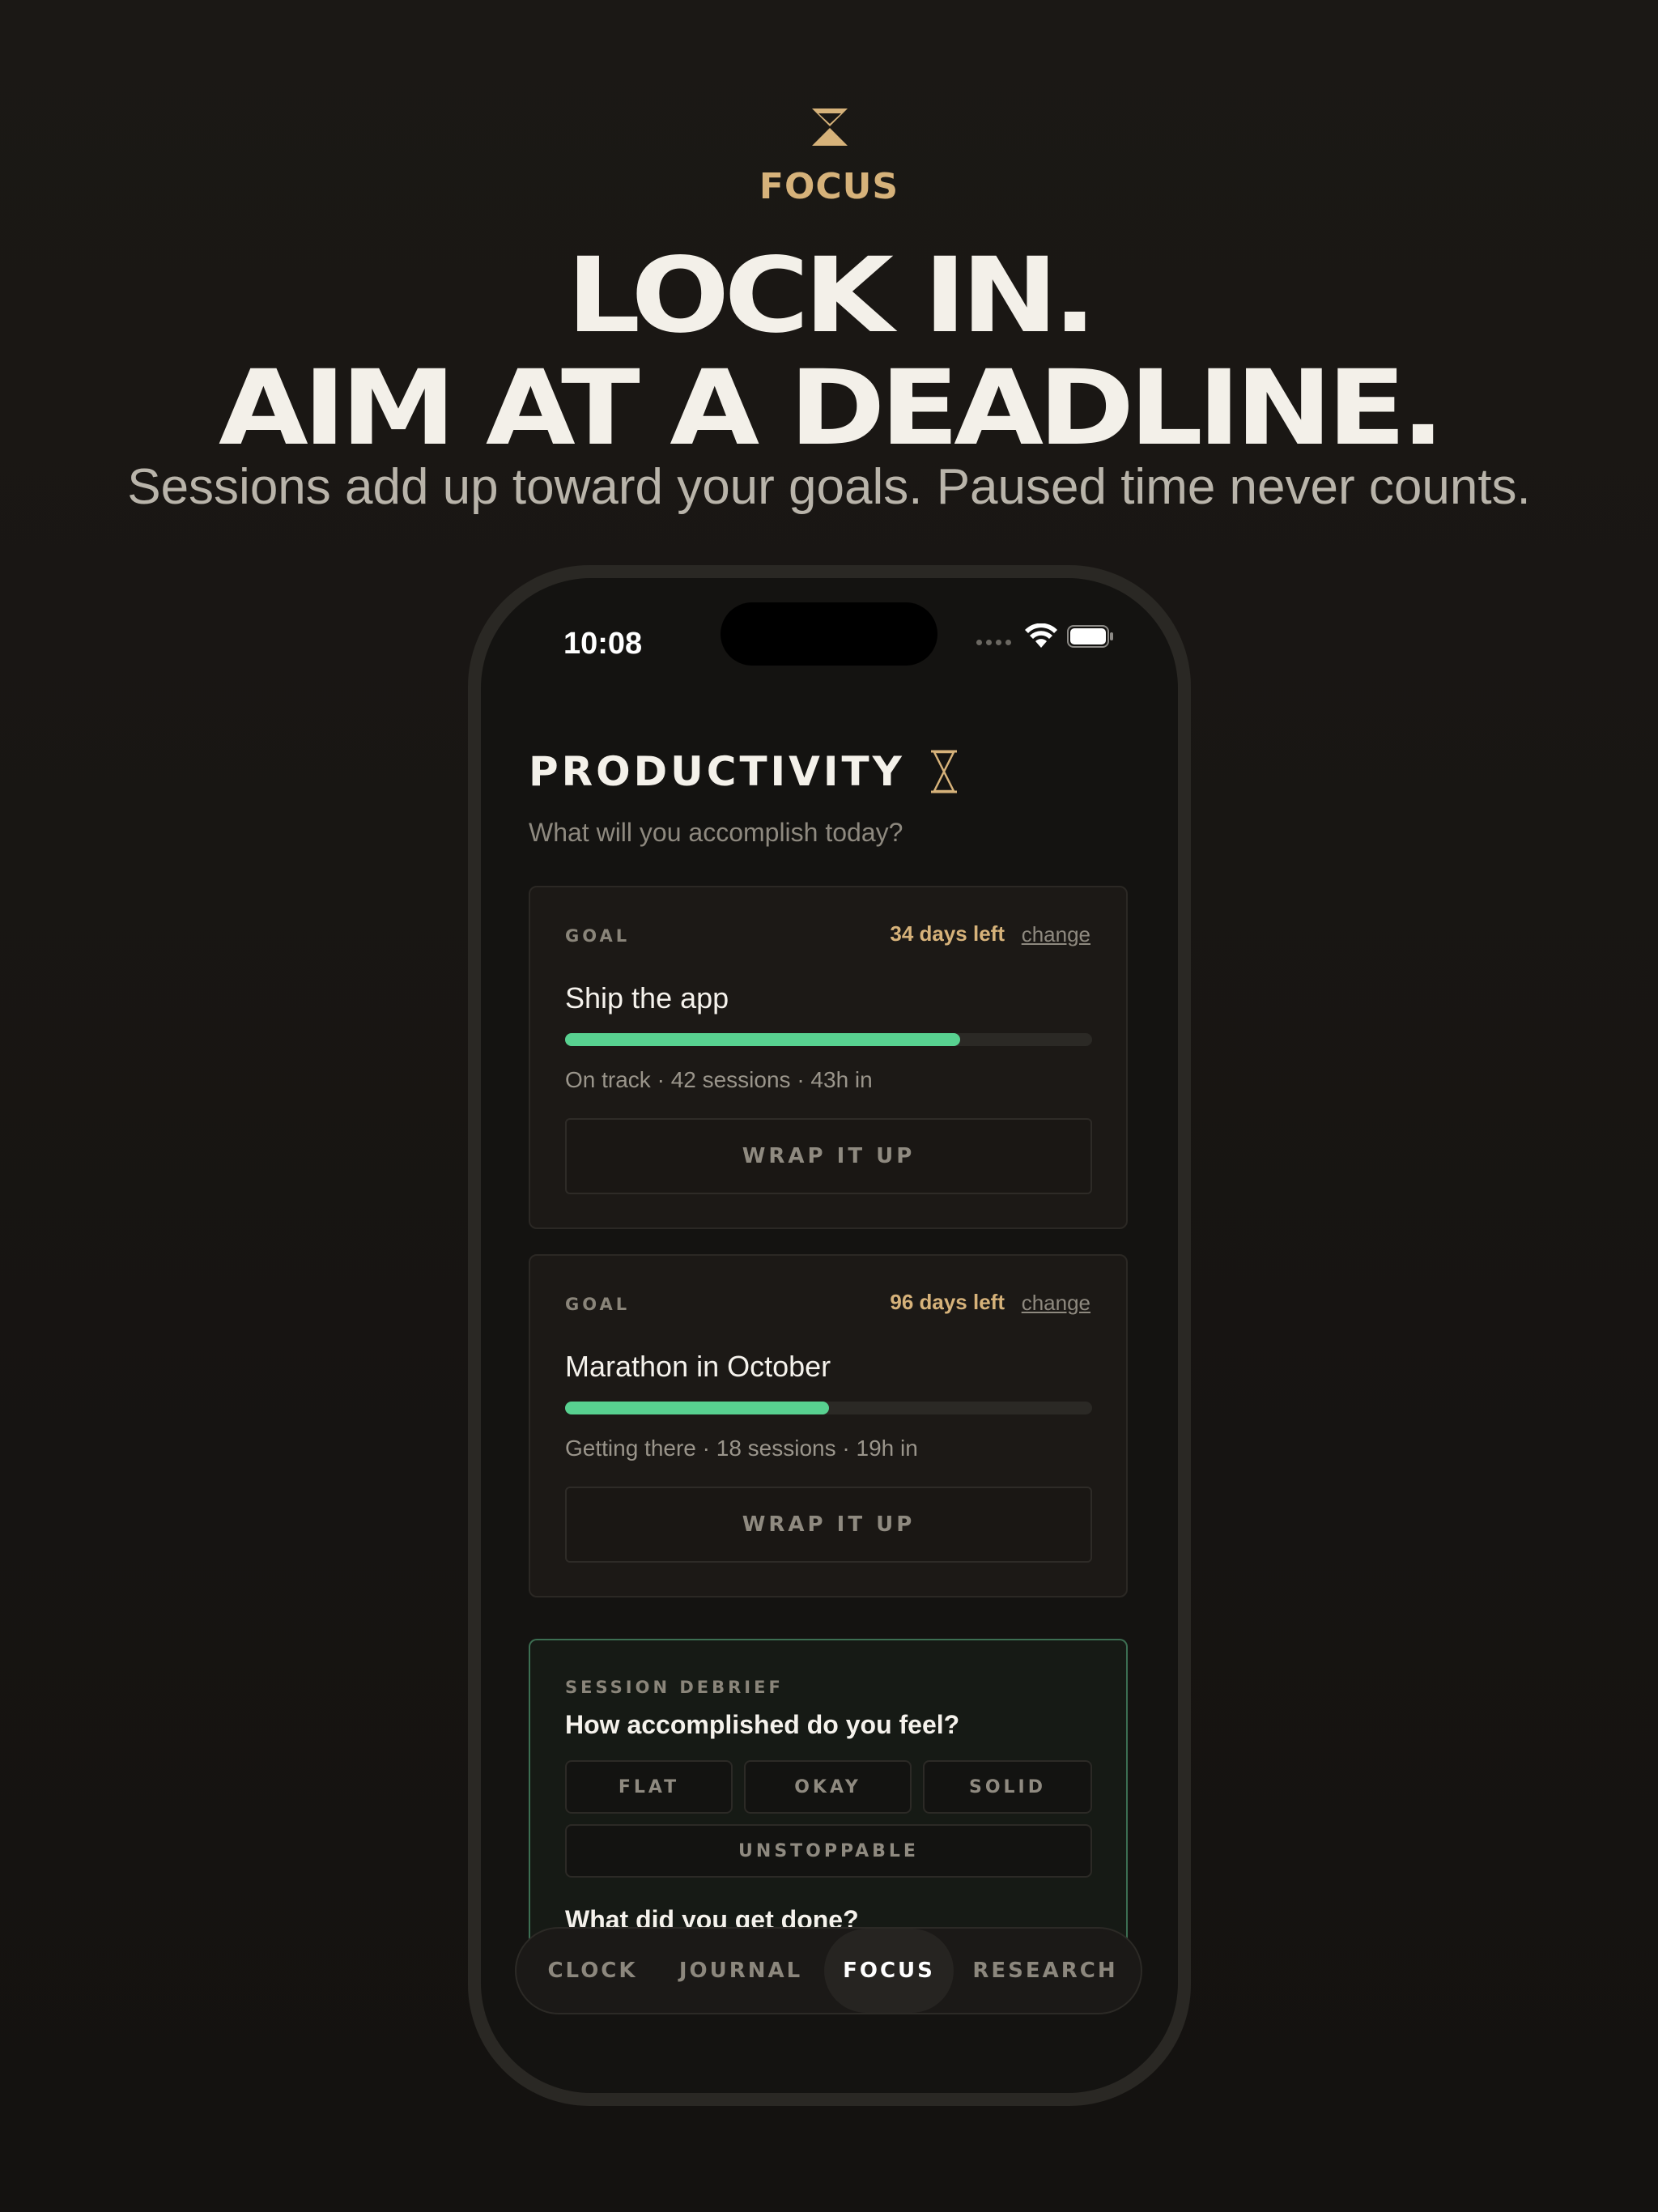 This screenshot has width=1658, height=2212. What do you see at coordinates (719, 1079) in the screenshot?
I see `goal-meta: On track · 42 sessions · 43h in` at bounding box center [719, 1079].